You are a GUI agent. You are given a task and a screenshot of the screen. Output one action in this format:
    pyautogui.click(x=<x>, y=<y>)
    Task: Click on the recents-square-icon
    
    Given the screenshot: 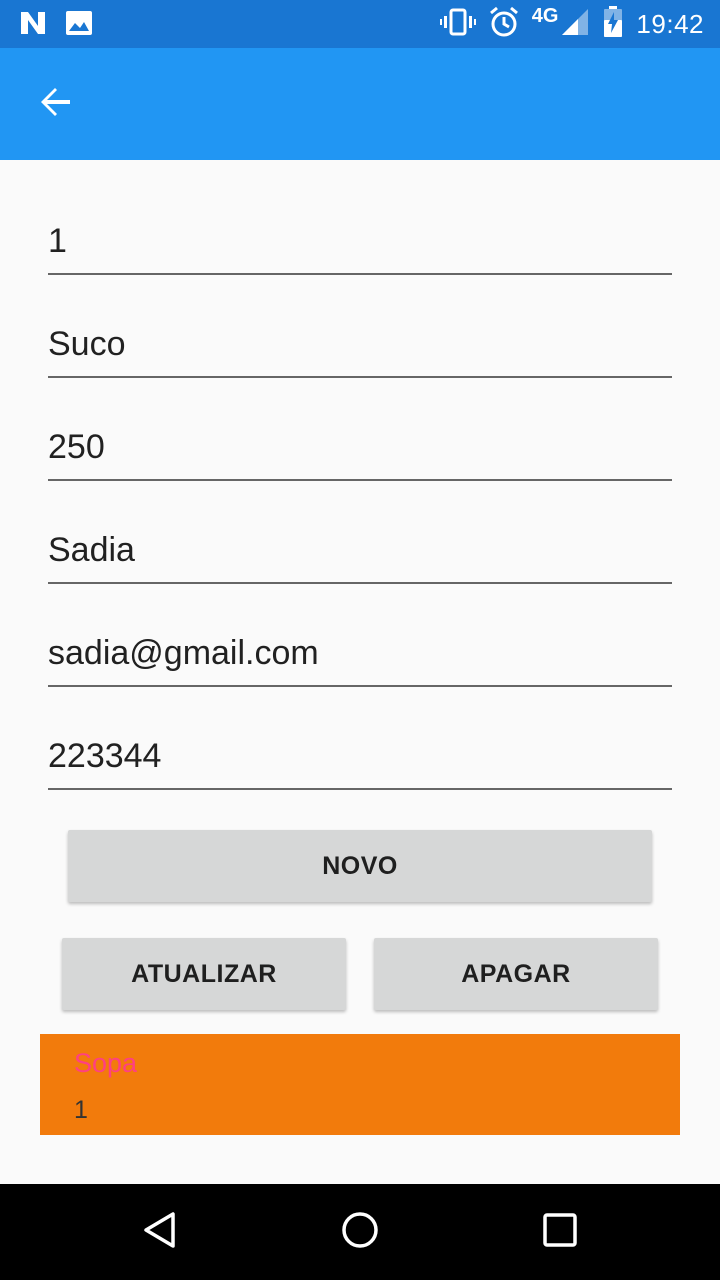 What is the action you would take?
    pyautogui.click(x=560, y=1232)
    